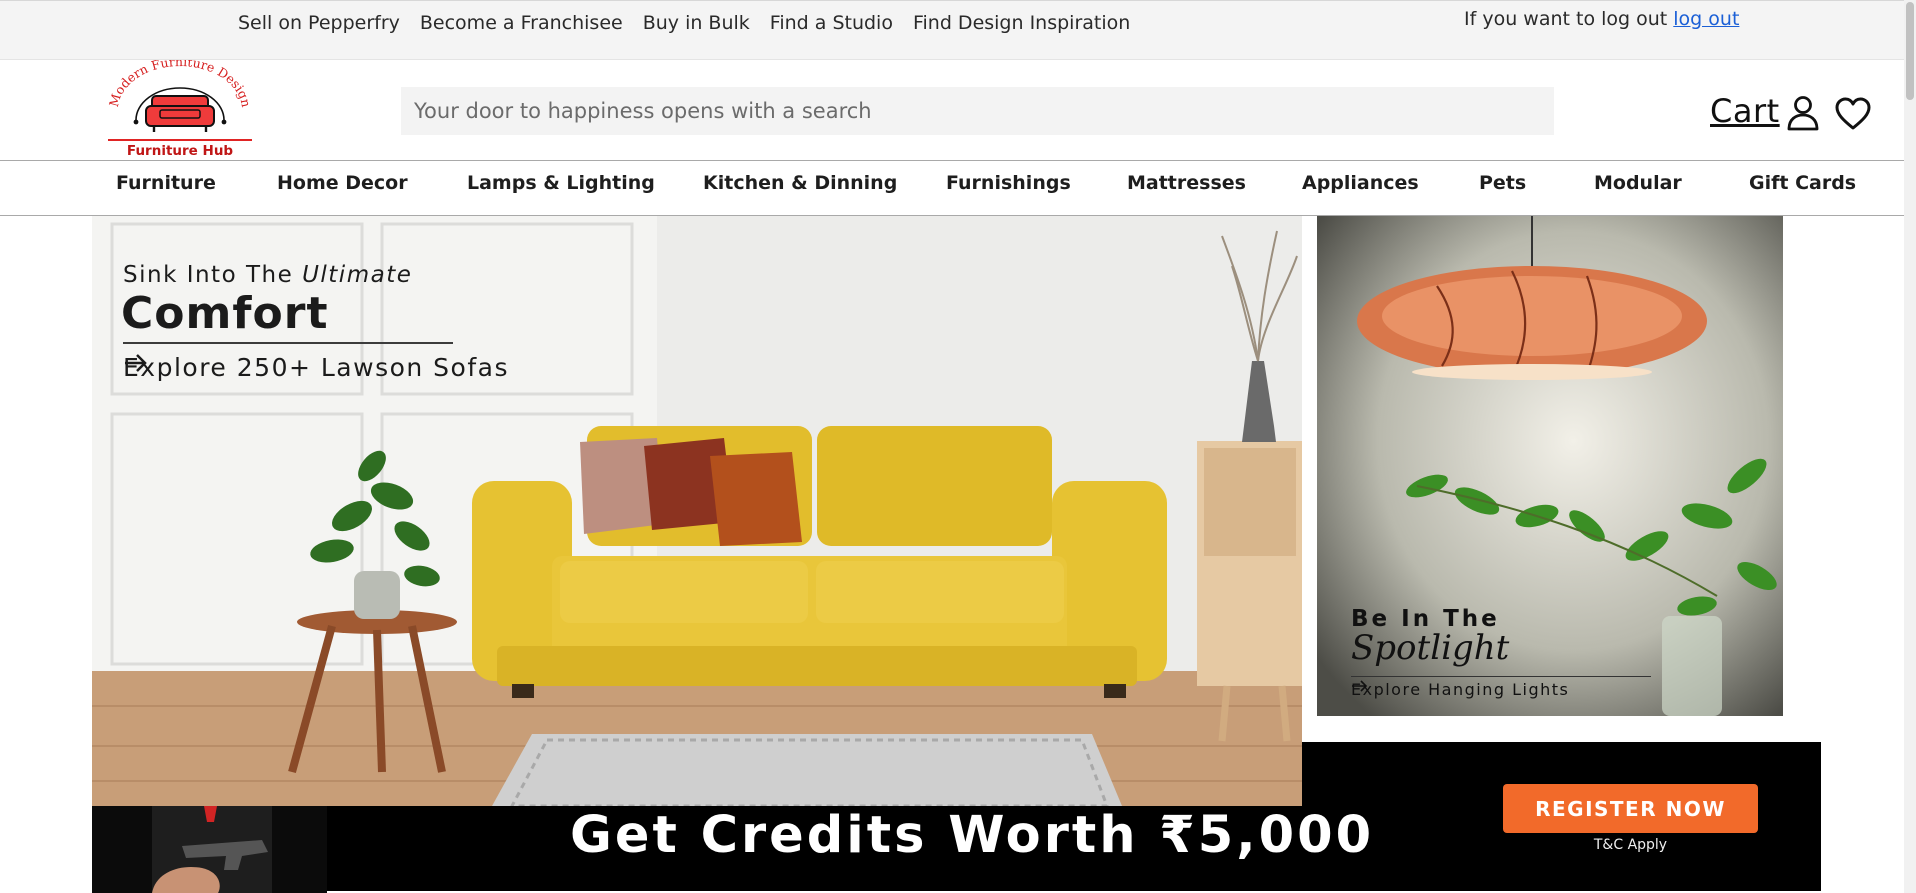  What do you see at coordinates (831, 23) in the screenshot?
I see `find-a-studio-link: Find a Studio` at bounding box center [831, 23].